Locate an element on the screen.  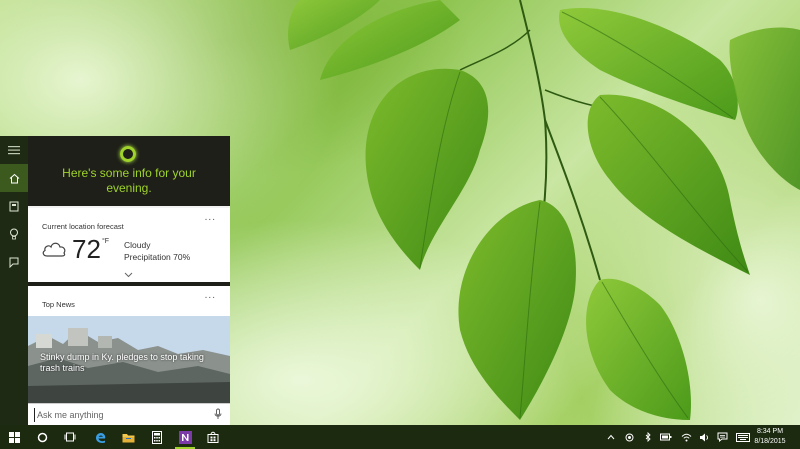
calculator-taskbar-button is located at coordinates (157, 437).